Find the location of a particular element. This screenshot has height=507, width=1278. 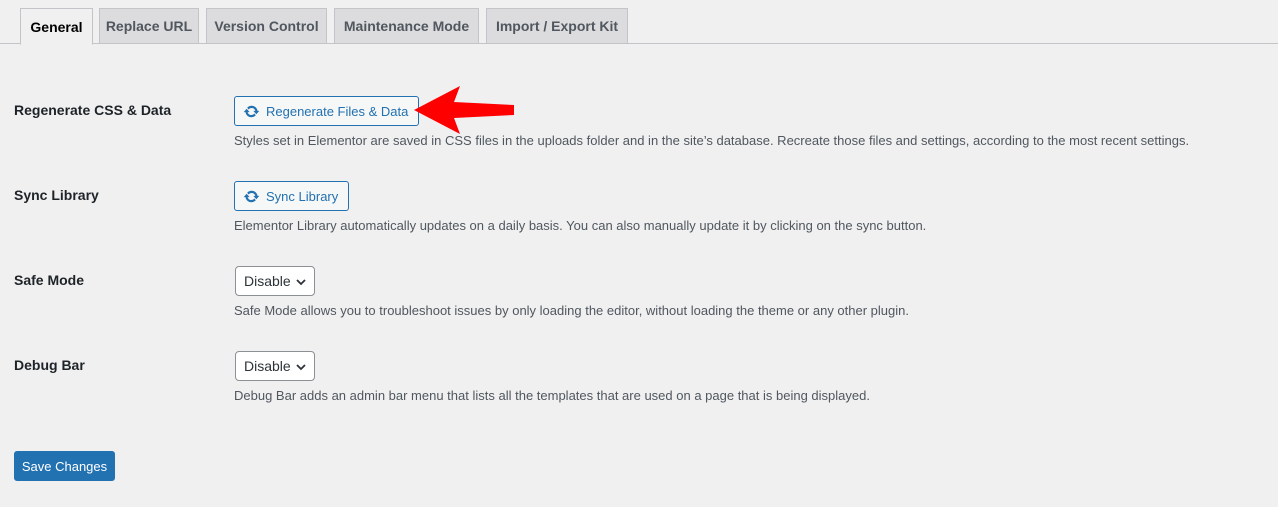

sync-library-button-label: Sync Library is located at coordinates (302, 196).